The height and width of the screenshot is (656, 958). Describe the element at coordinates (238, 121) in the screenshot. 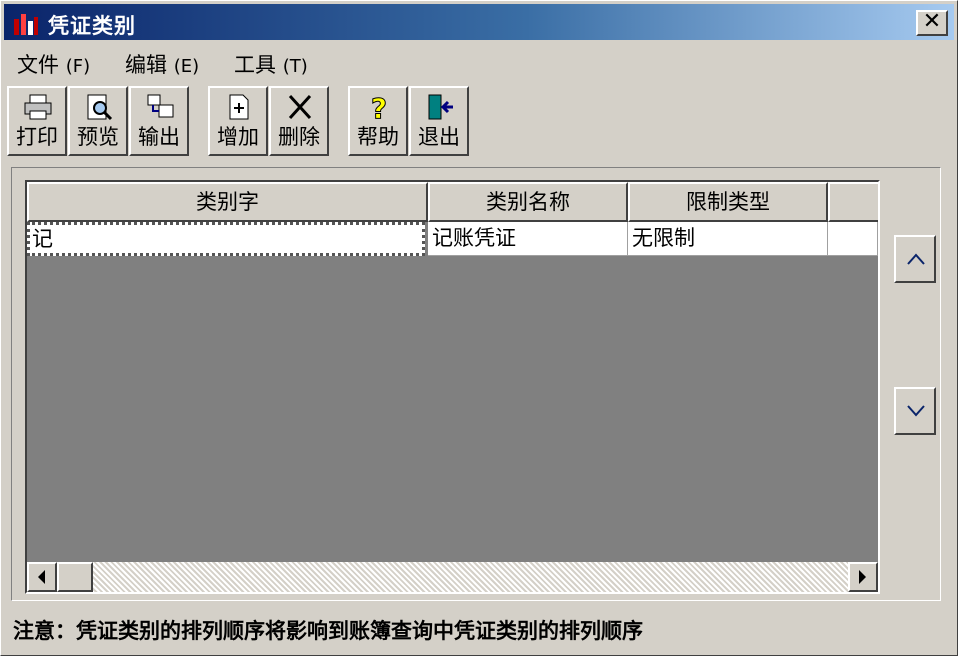

I see `add-button: 增加` at that location.